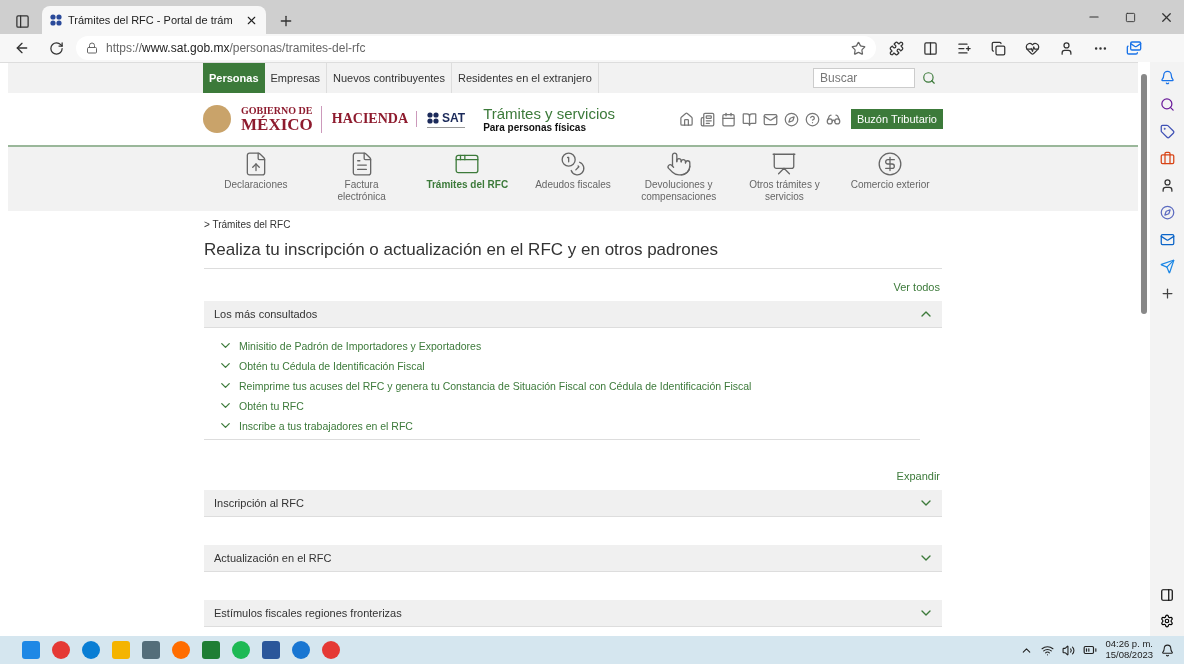 The width and height of the screenshot is (1184, 664). What do you see at coordinates (374, 119) in the screenshot?
I see `logo: HACIENDA` at bounding box center [374, 119].